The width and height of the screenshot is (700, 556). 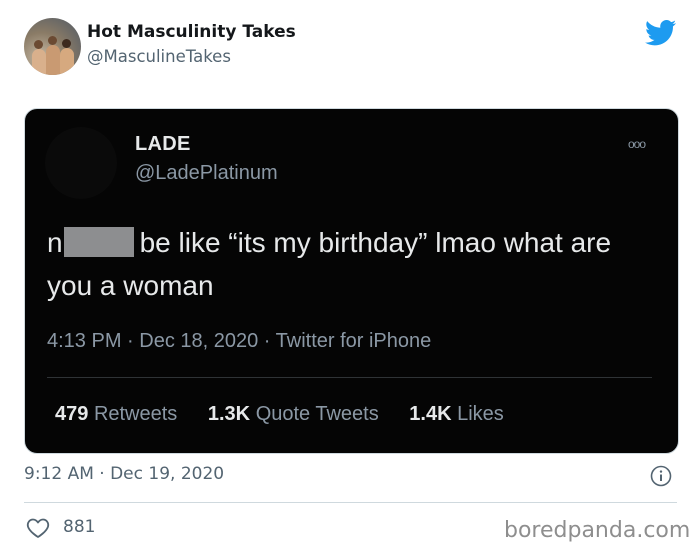 What do you see at coordinates (206, 173) in the screenshot?
I see `embedded-author-handle: @LadePlatinum` at bounding box center [206, 173].